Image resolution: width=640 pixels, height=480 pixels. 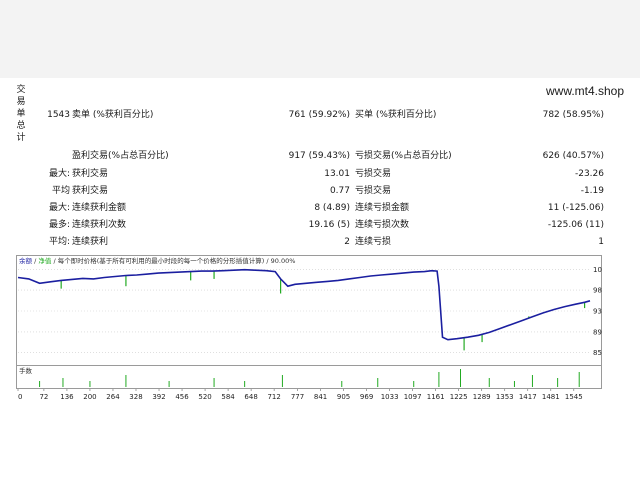 I want to click on x-tick-label: 777, so click(x=297, y=397).